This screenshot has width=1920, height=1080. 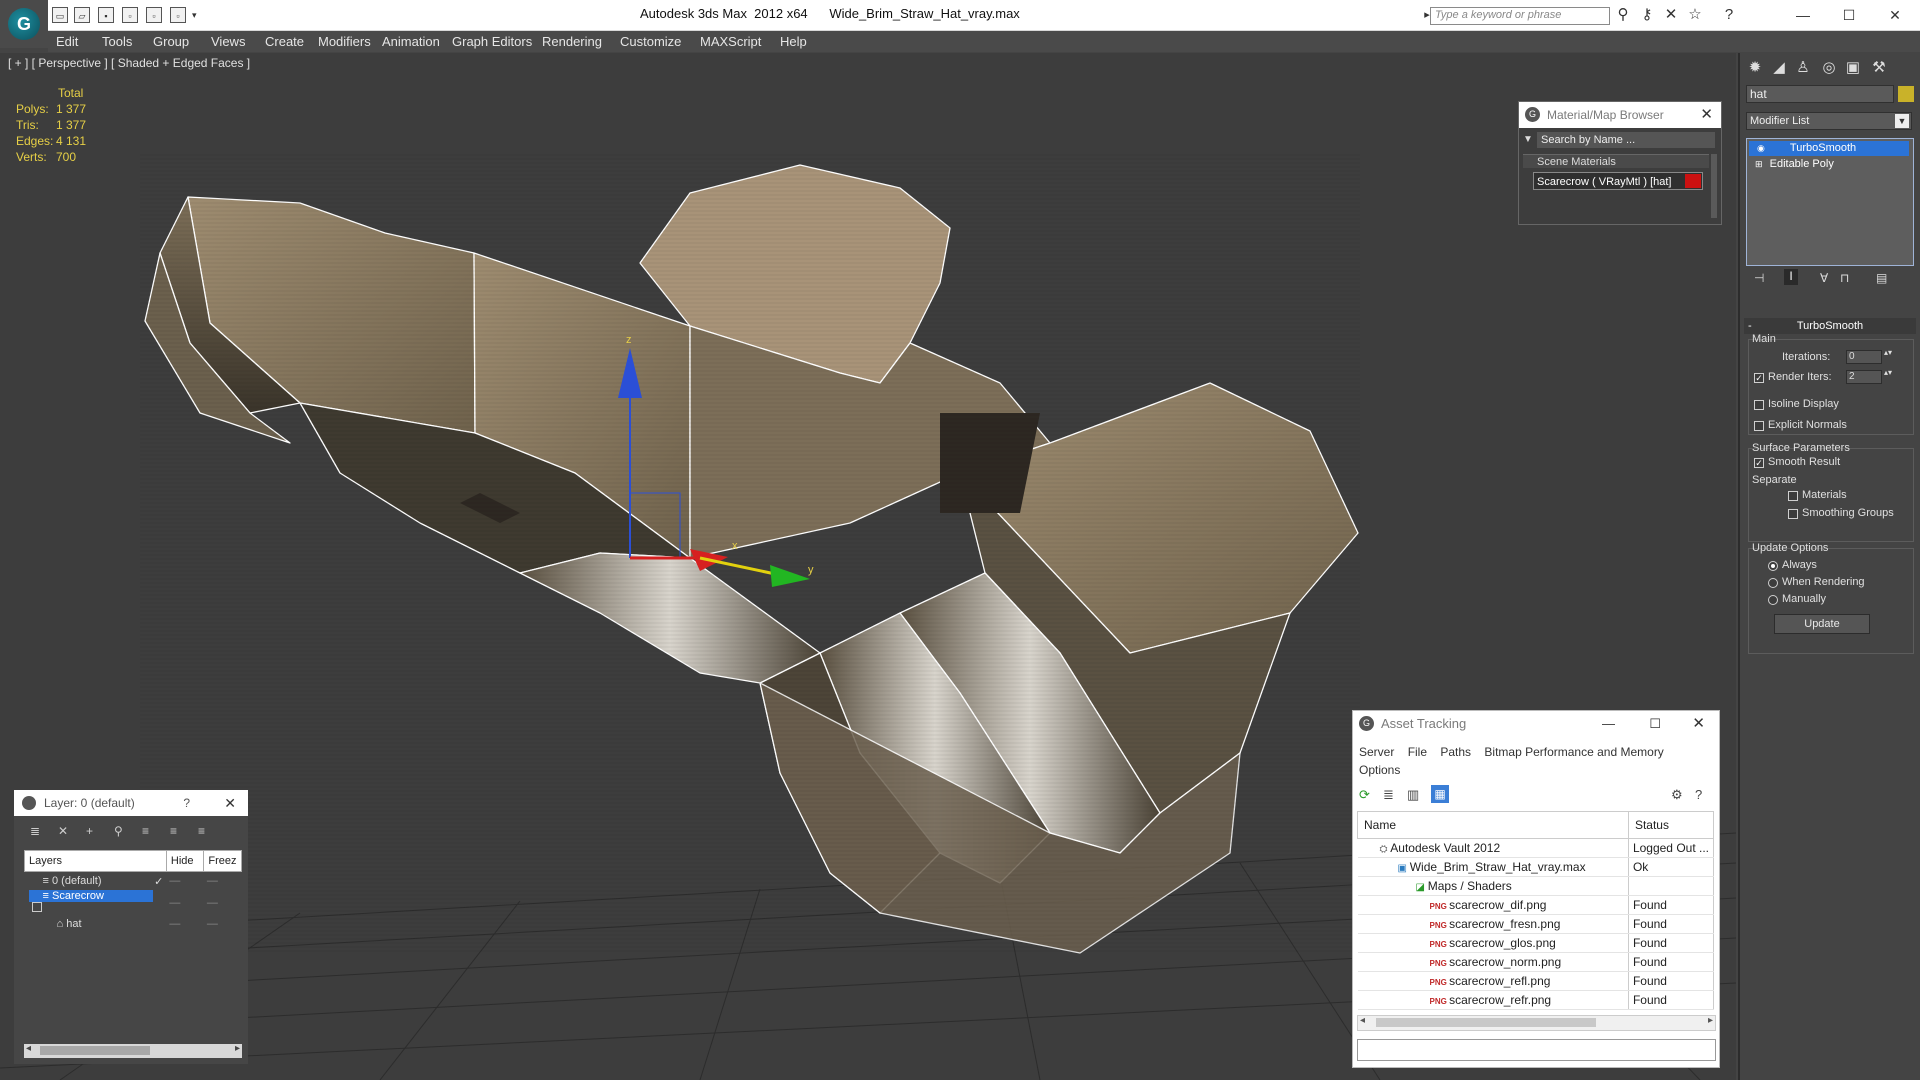 What do you see at coordinates (1536, 905) in the screenshot?
I see `table-row: PNG scarecrow_dif.png Found` at bounding box center [1536, 905].